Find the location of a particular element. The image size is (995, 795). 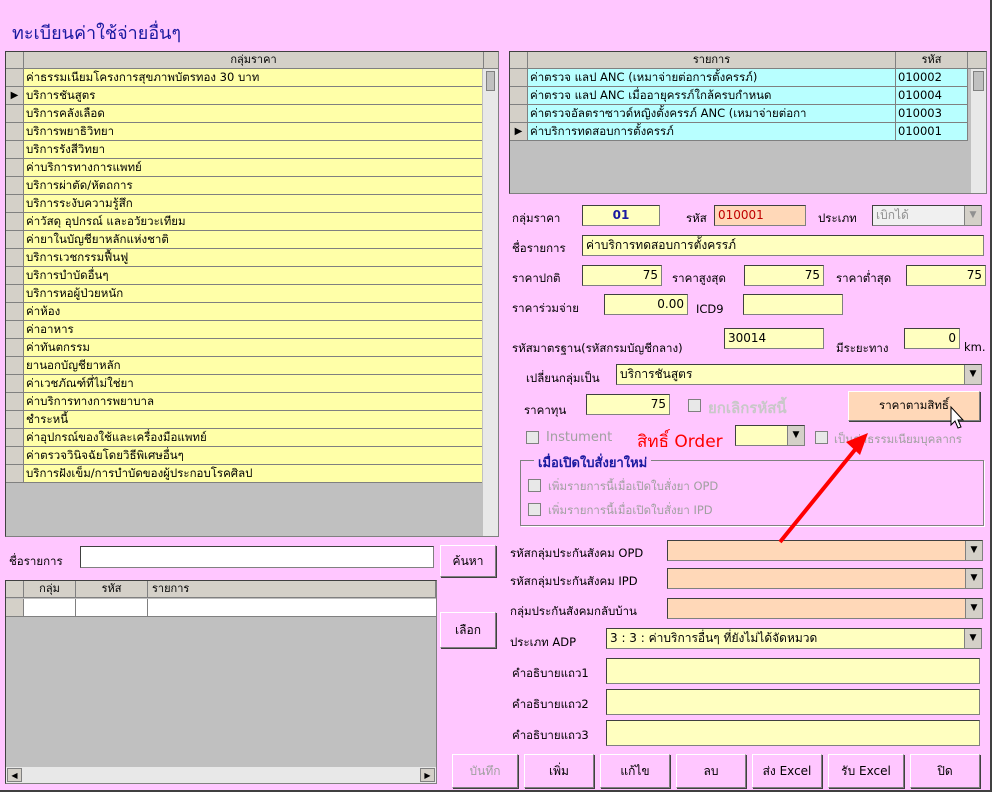

desc3-field is located at coordinates (793, 733).